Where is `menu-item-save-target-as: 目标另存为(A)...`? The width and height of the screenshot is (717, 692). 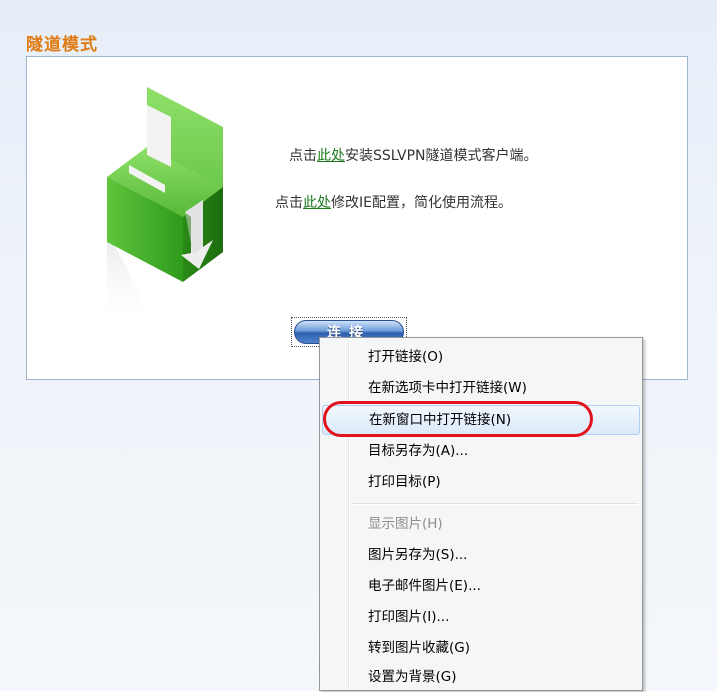
menu-item-save-target-as: 目标另存为(A)... is located at coordinates (481, 451).